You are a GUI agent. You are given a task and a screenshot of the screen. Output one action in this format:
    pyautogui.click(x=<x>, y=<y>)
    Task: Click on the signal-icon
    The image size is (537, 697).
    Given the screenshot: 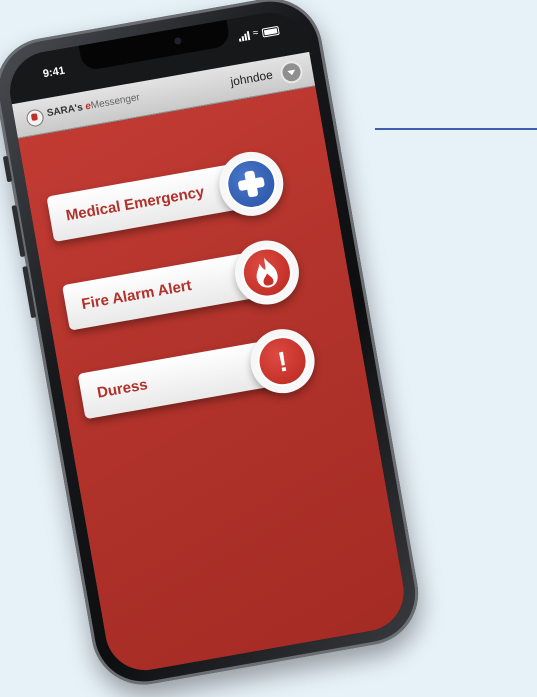 What is the action you would take?
    pyautogui.click(x=243, y=36)
    